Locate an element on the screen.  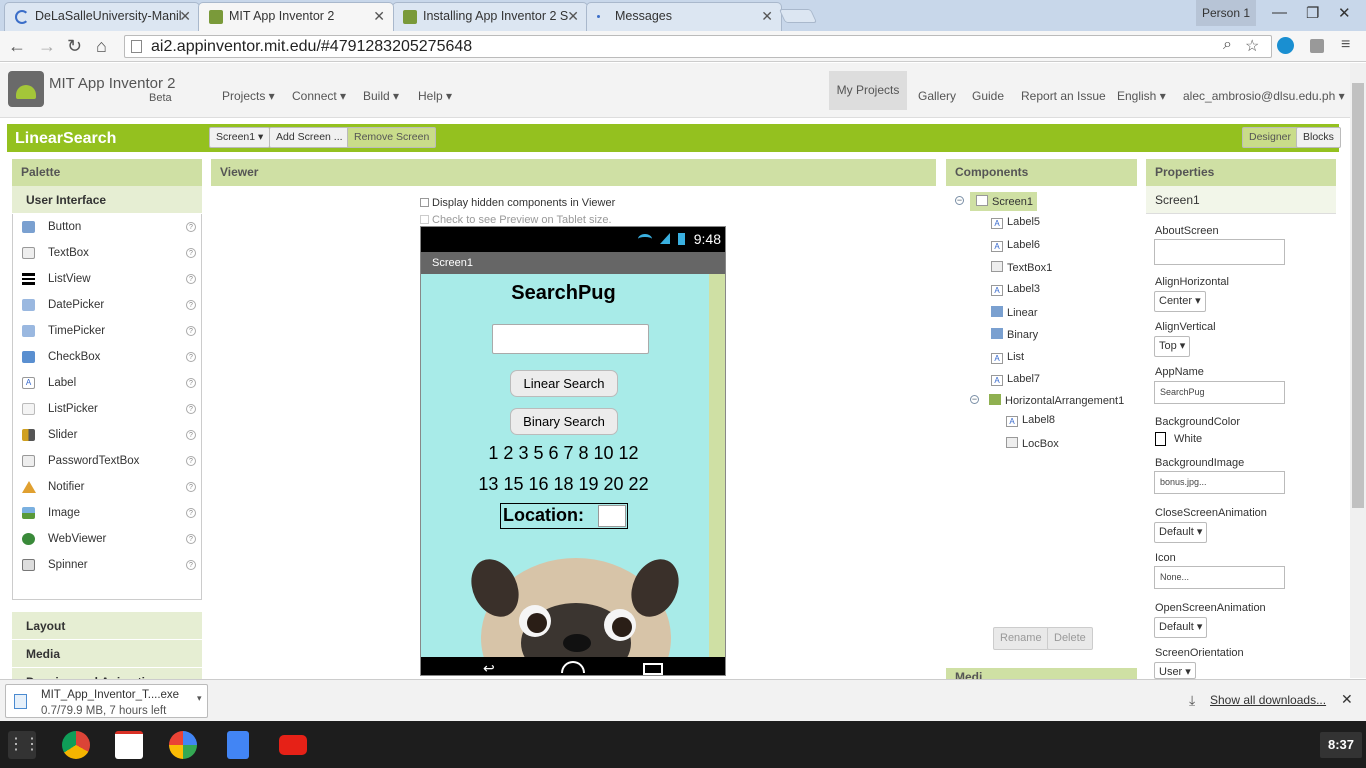
palette-item-listpicker: ListPicker? is located at coordinates (107, 409).